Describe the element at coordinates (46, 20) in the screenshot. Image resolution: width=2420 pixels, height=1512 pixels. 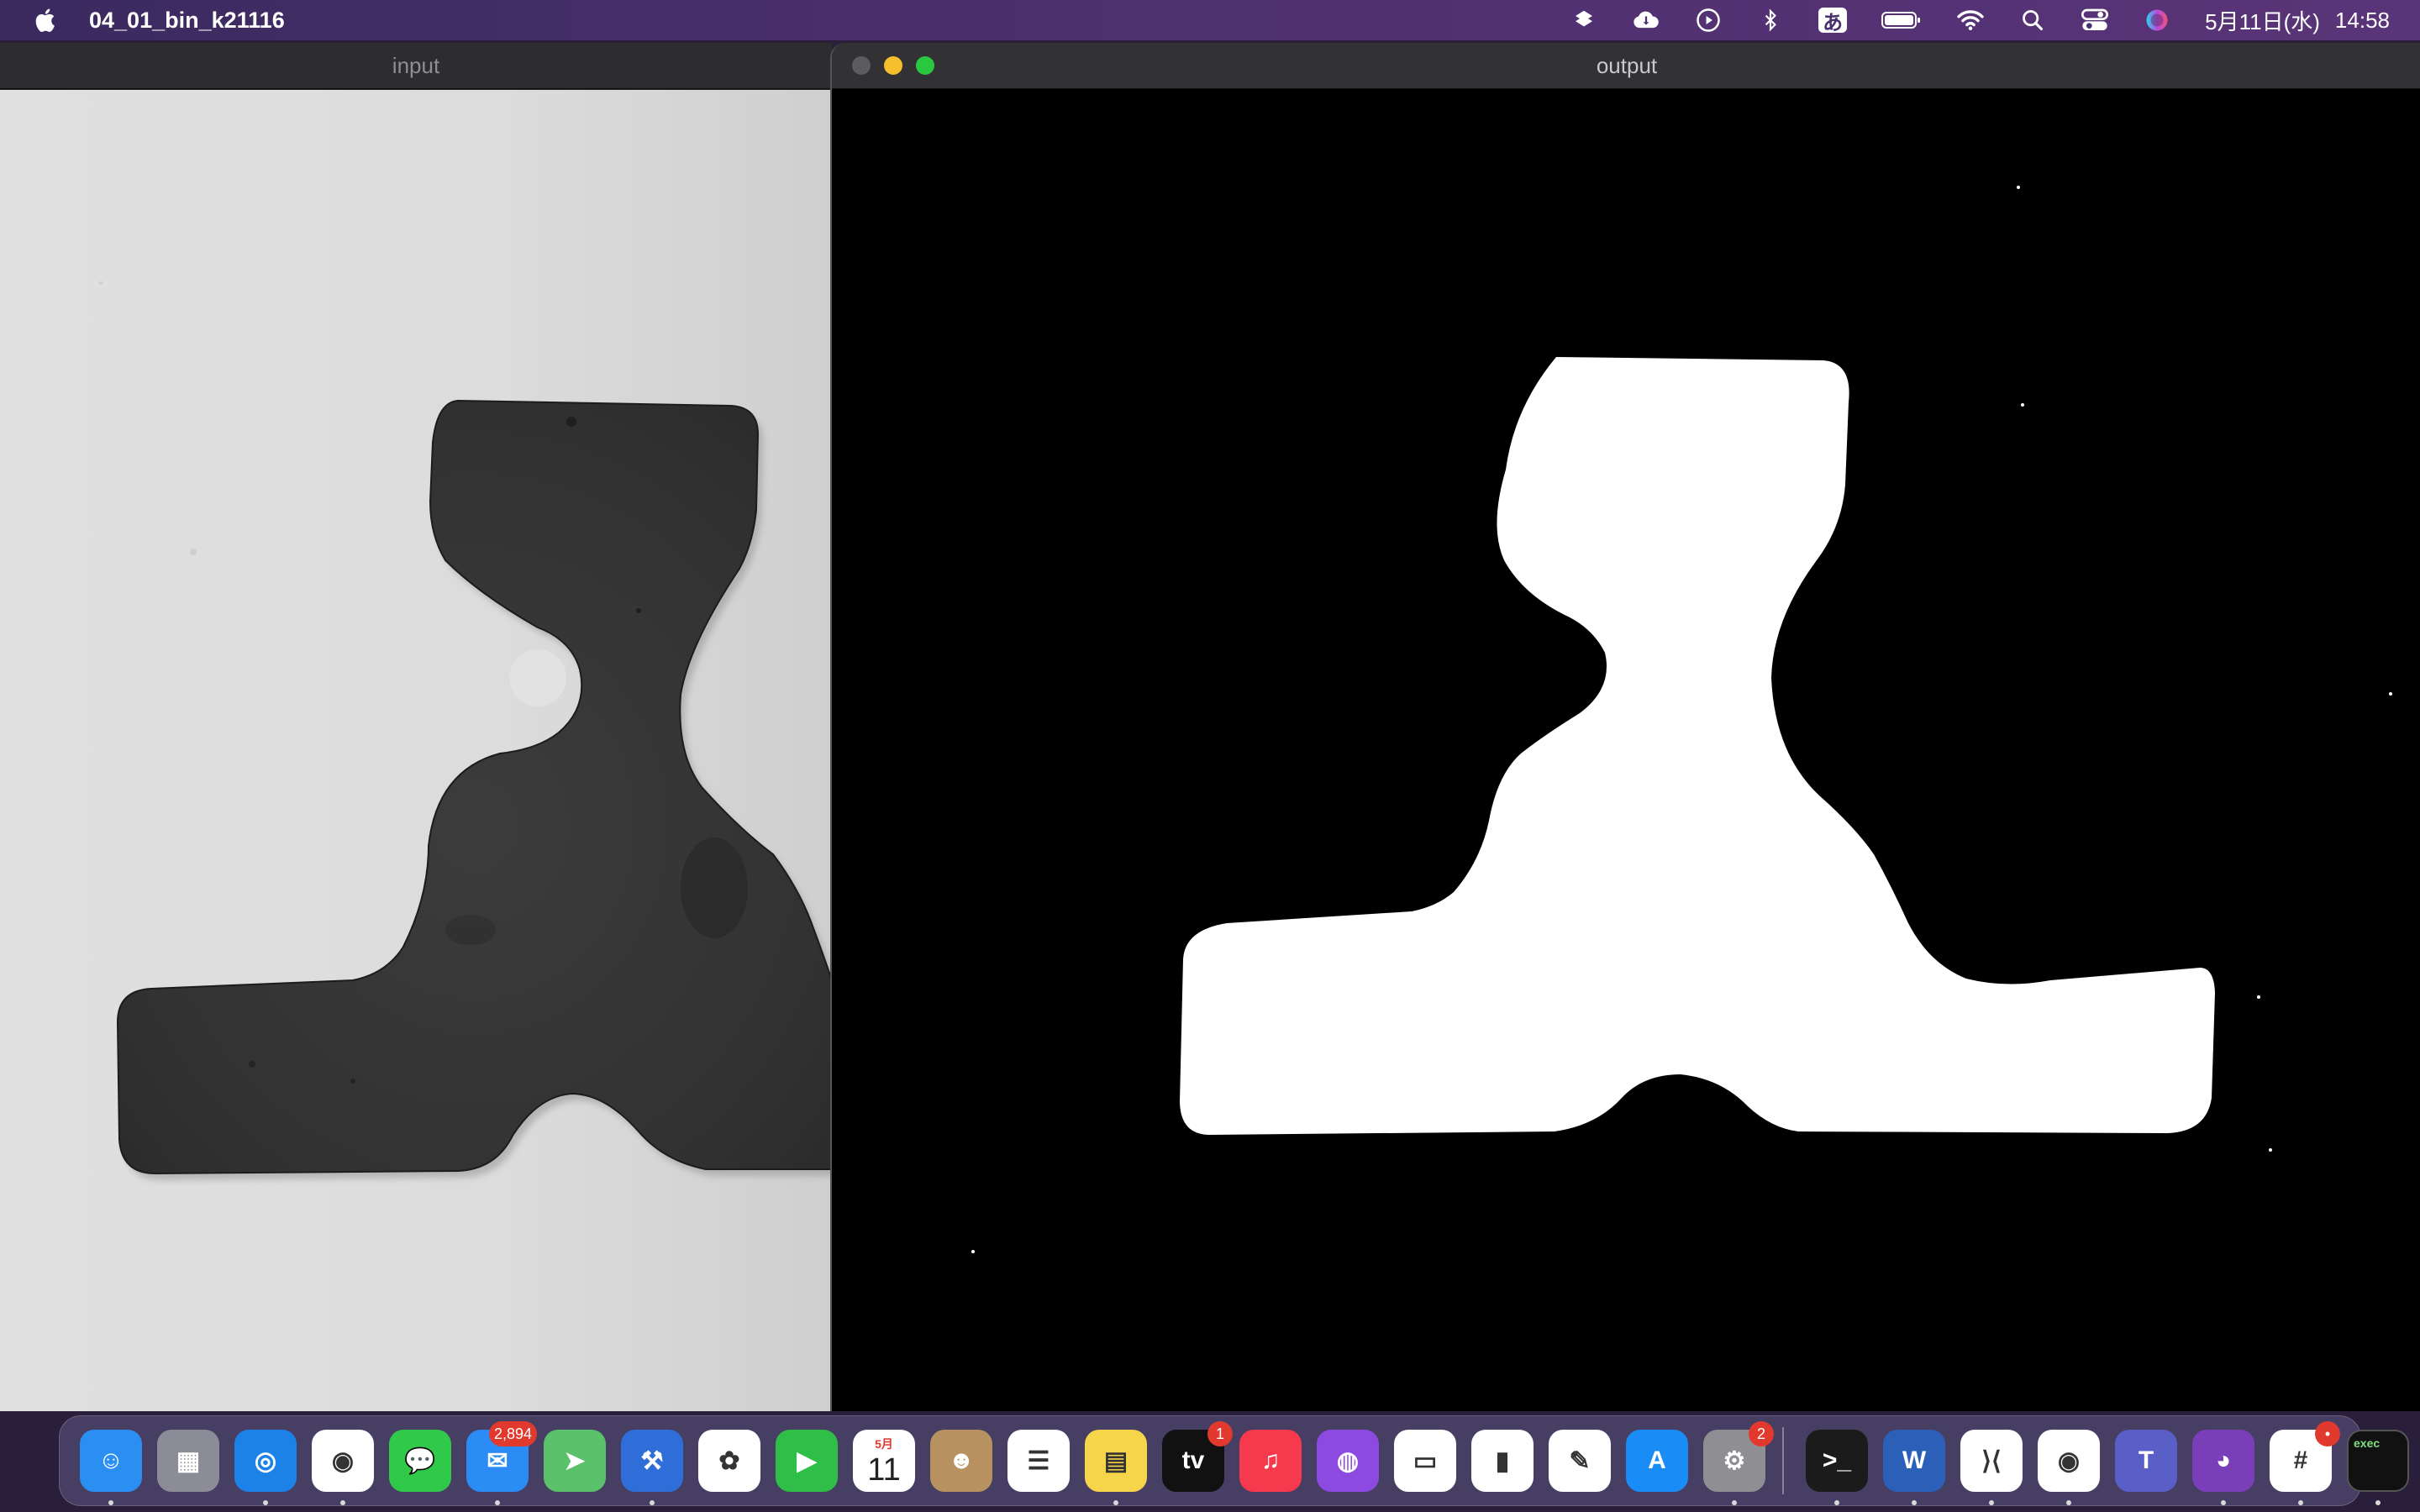
I see `apple-logo-icon` at that location.